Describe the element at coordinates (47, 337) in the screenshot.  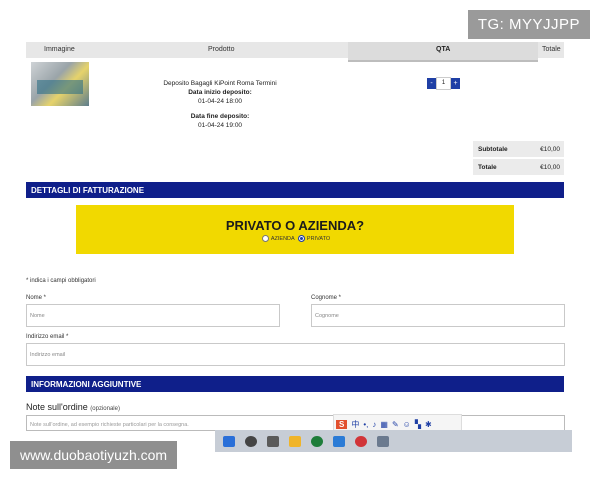
I see `email-label: Indirizzo email *` at that location.